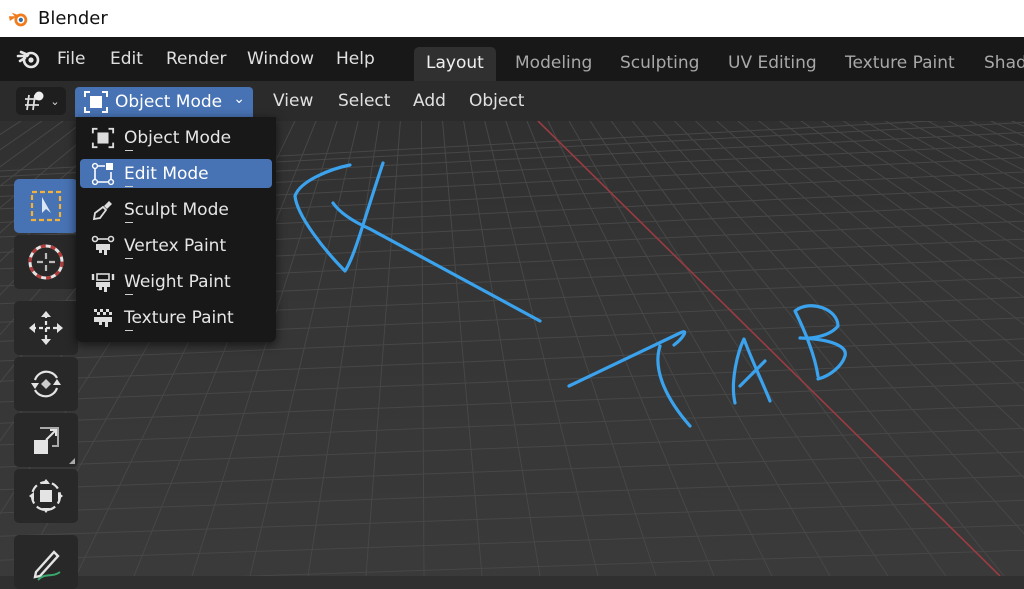 This screenshot has width=1024, height=589. I want to click on window-title: Blender, so click(73, 18).